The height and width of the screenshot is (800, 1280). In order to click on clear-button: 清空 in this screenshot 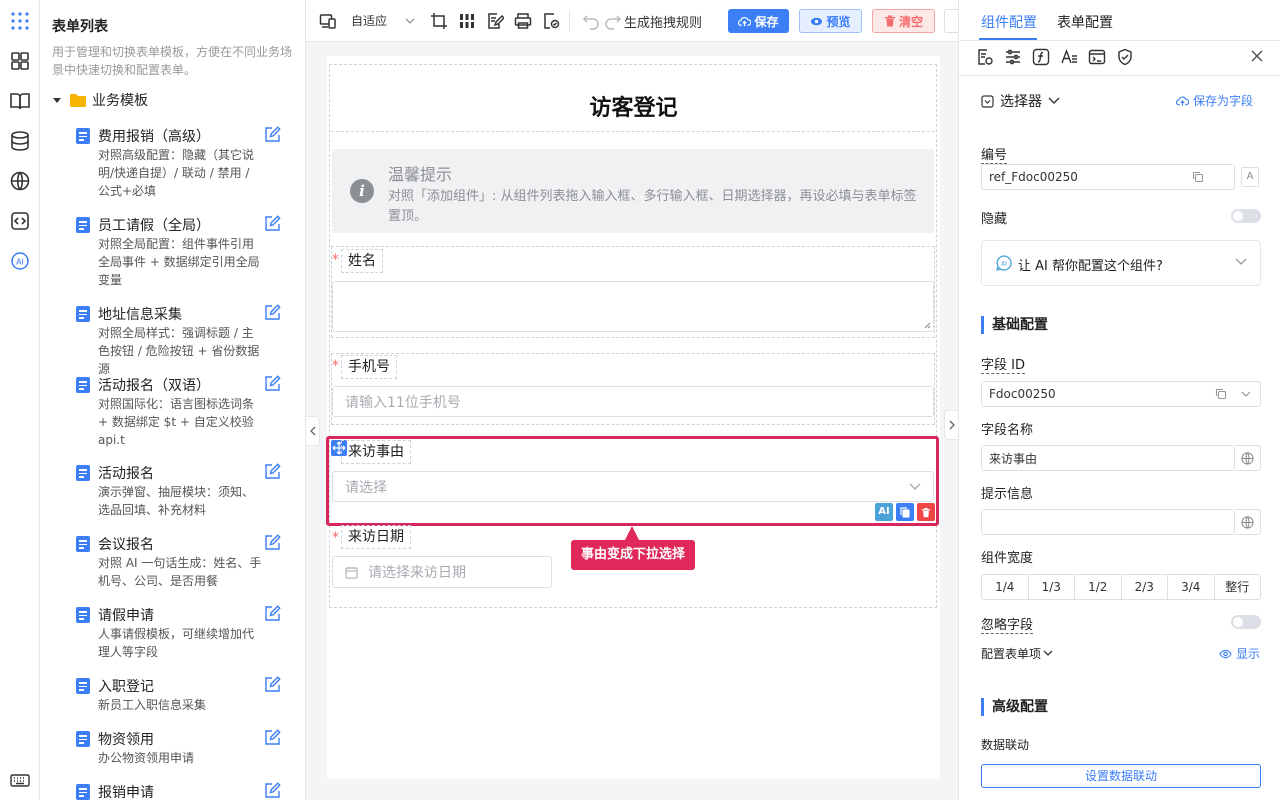, I will do `click(903, 21)`.